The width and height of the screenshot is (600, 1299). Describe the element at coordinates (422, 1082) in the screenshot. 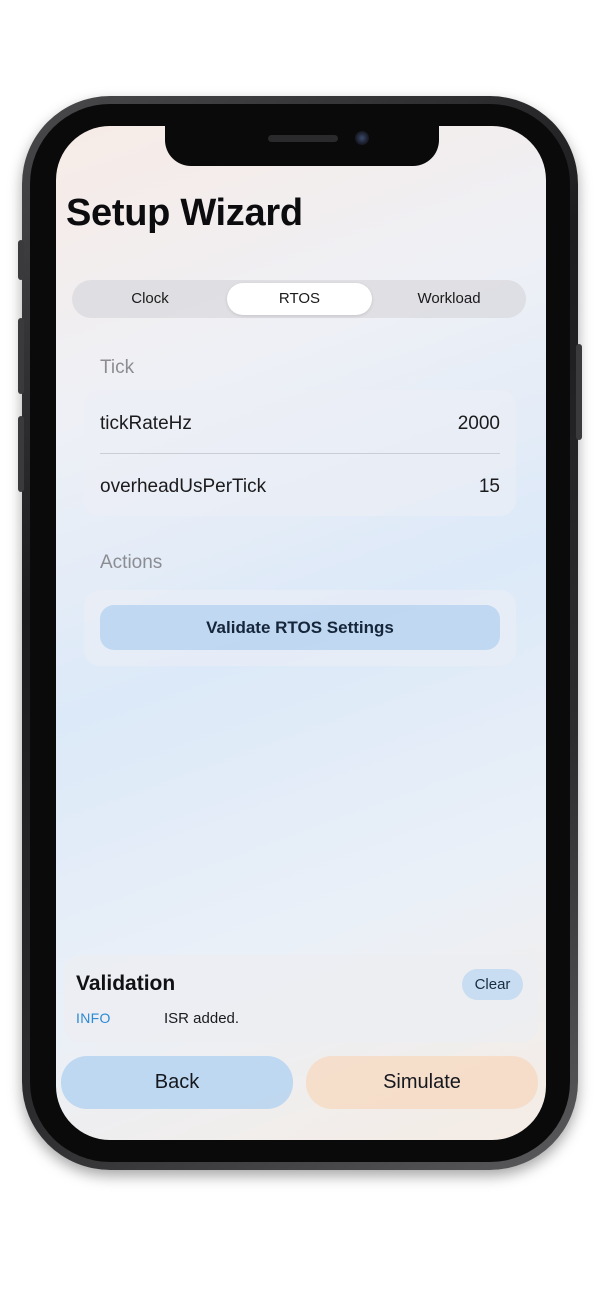

I see `simulate-button: Simulate` at that location.